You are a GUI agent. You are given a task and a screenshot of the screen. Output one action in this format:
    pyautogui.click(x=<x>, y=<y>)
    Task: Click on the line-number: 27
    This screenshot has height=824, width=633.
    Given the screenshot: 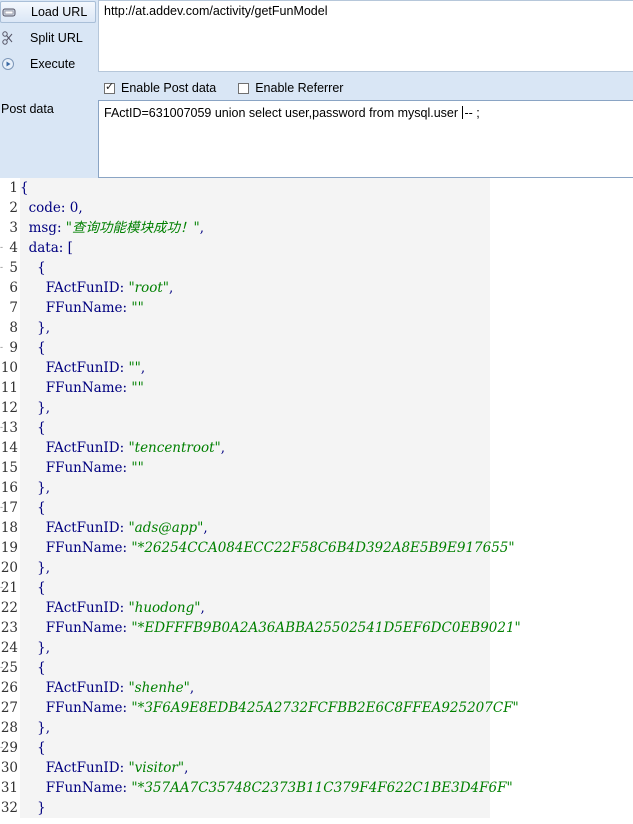 What is the action you would take?
    pyautogui.click(x=9, y=708)
    